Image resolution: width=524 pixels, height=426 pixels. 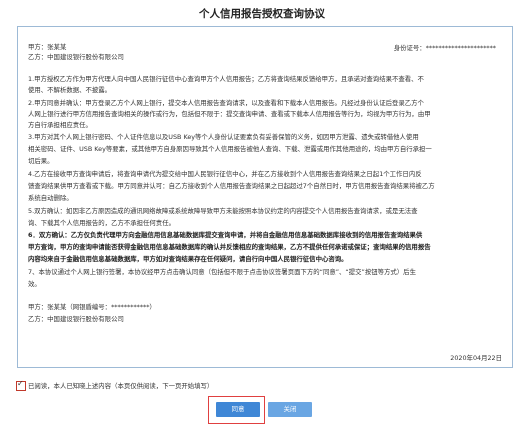 What do you see at coordinates (76, 57) in the screenshot?
I see `party-b-line: 乙方：中国建设银行股份有限公司` at bounding box center [76, 57].